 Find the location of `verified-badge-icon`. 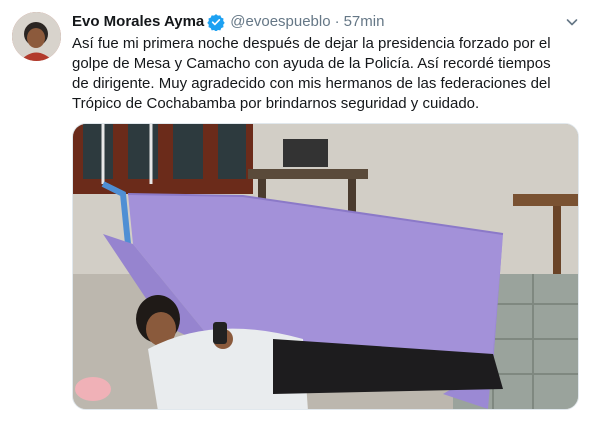

verified-badge-icon is located at coordinates (216, 22).